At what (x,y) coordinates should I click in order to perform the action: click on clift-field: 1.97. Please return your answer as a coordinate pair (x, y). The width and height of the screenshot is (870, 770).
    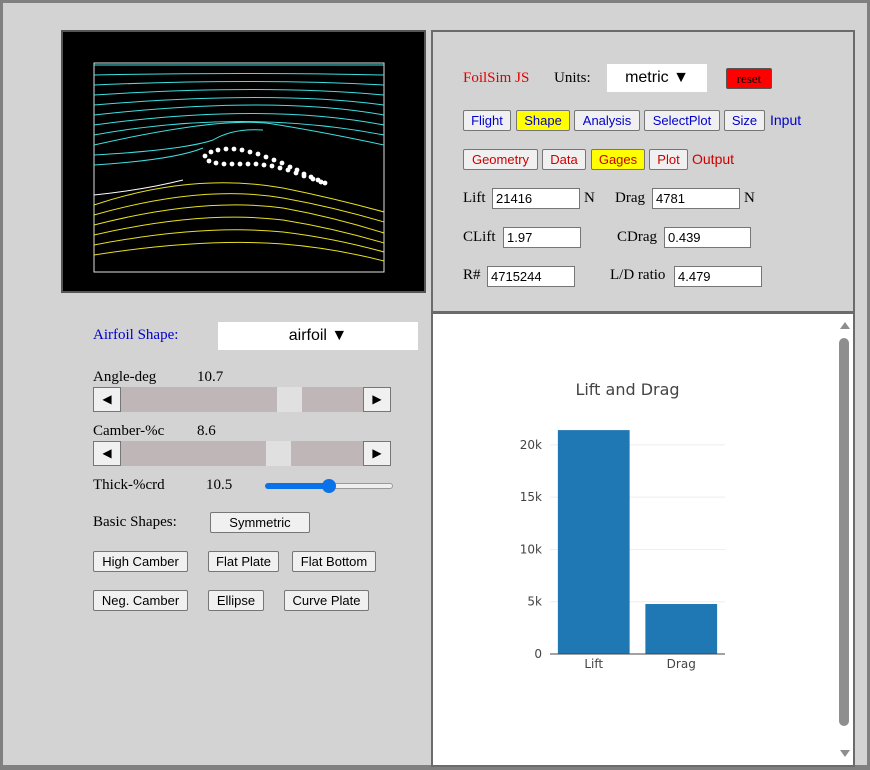
    Looking at the image, I should click on (542, 237).